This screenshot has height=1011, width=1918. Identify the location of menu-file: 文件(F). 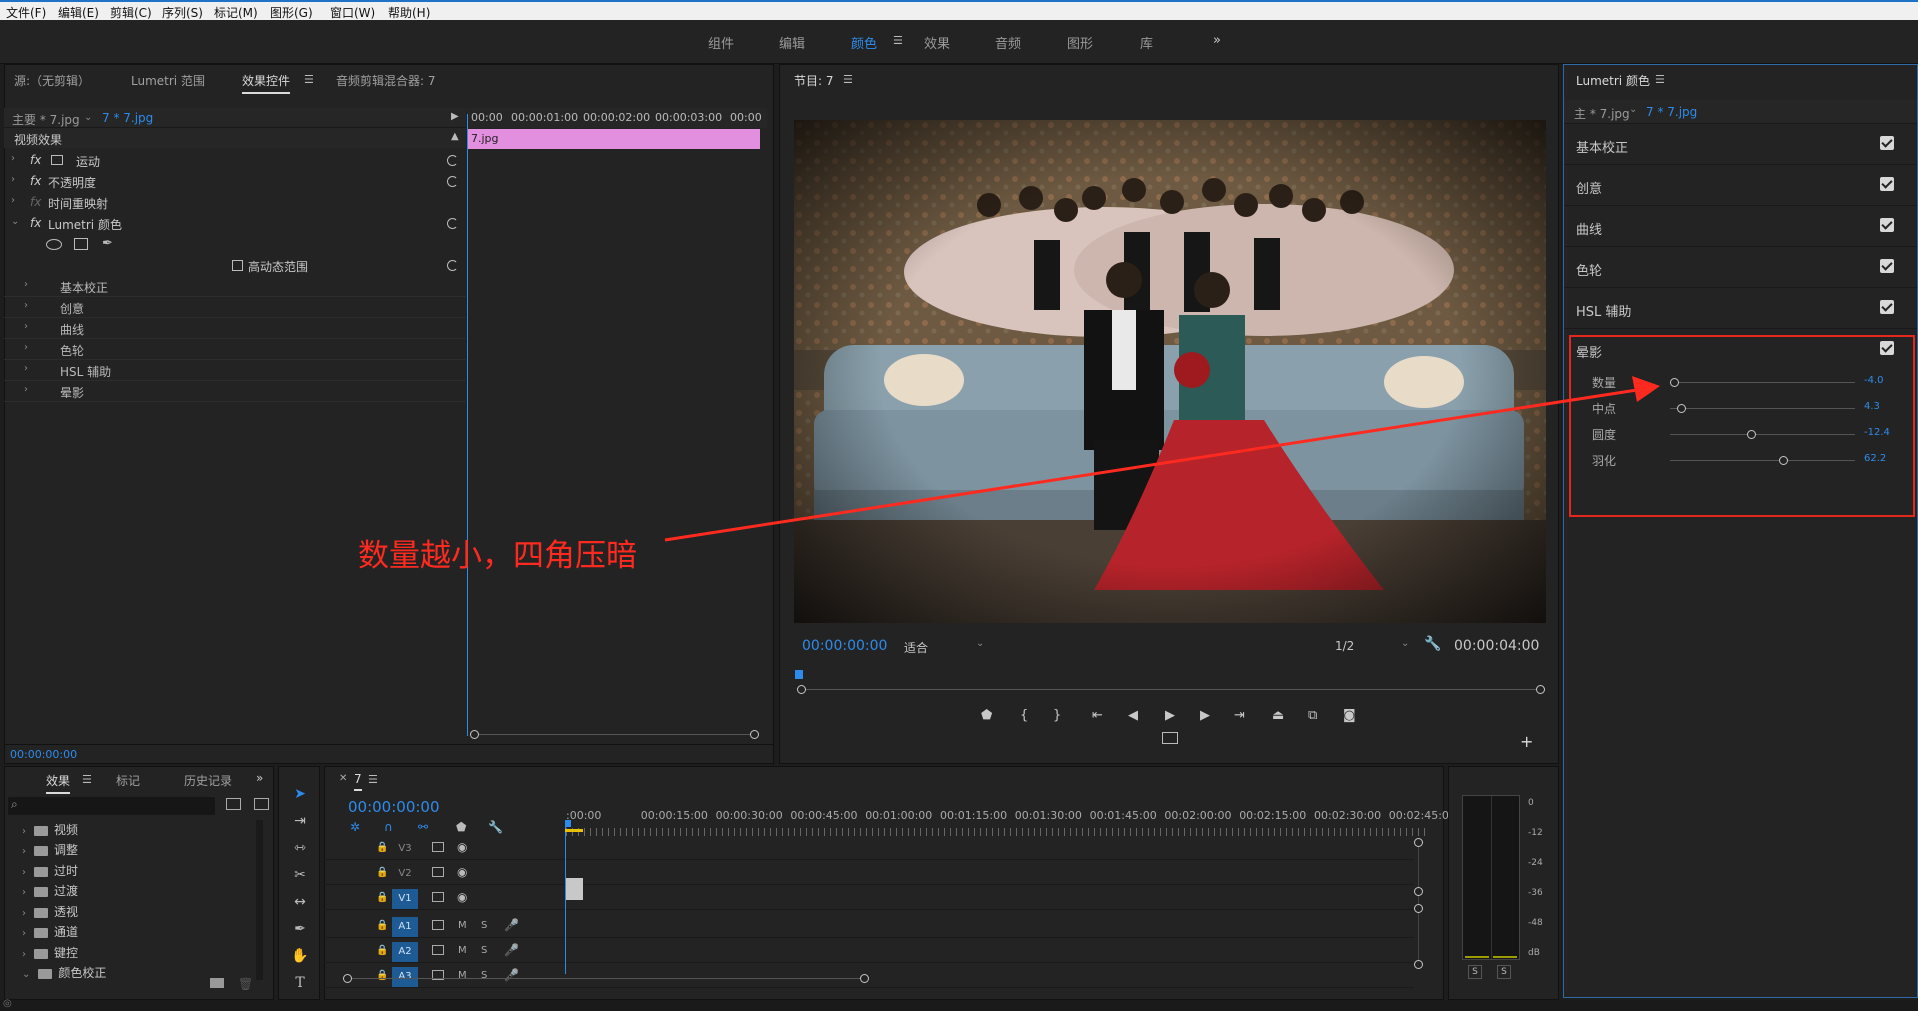
(26, 12).